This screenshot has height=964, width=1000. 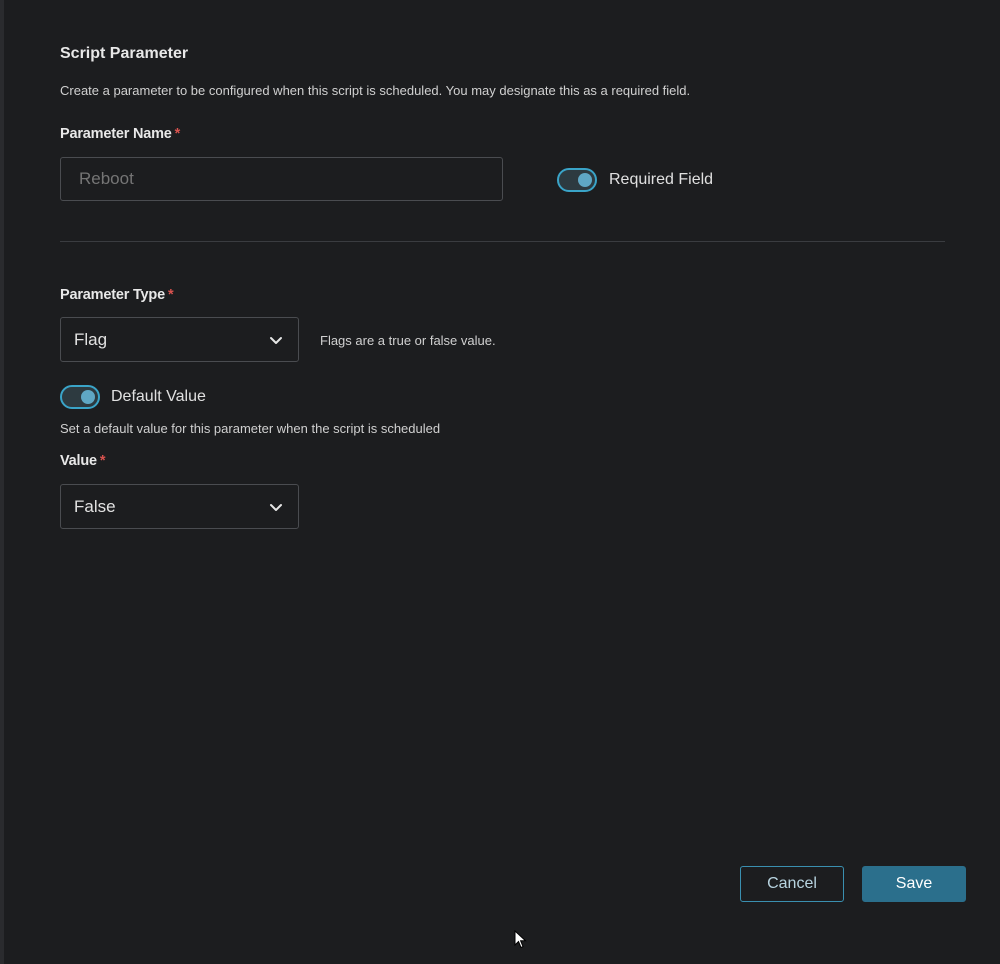 I want to click on parameter-type-hint: Flags are a true or false value., so click(x=408, y=340).